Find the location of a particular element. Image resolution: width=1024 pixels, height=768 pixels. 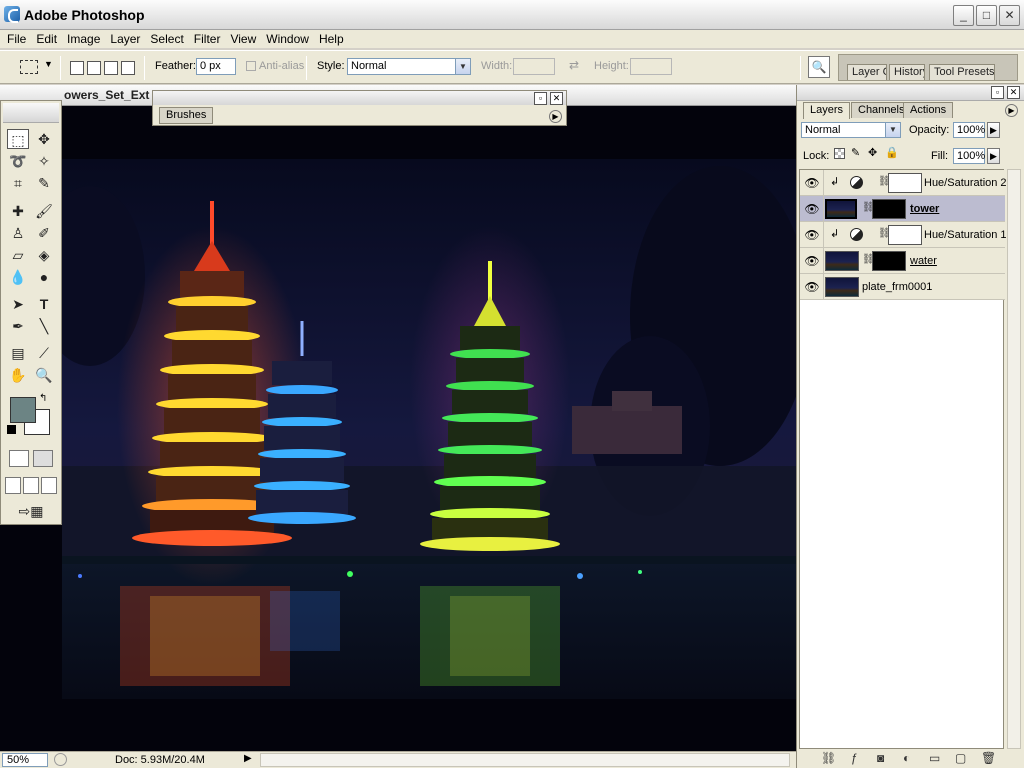

height-input is located at coordinates (651, 66).